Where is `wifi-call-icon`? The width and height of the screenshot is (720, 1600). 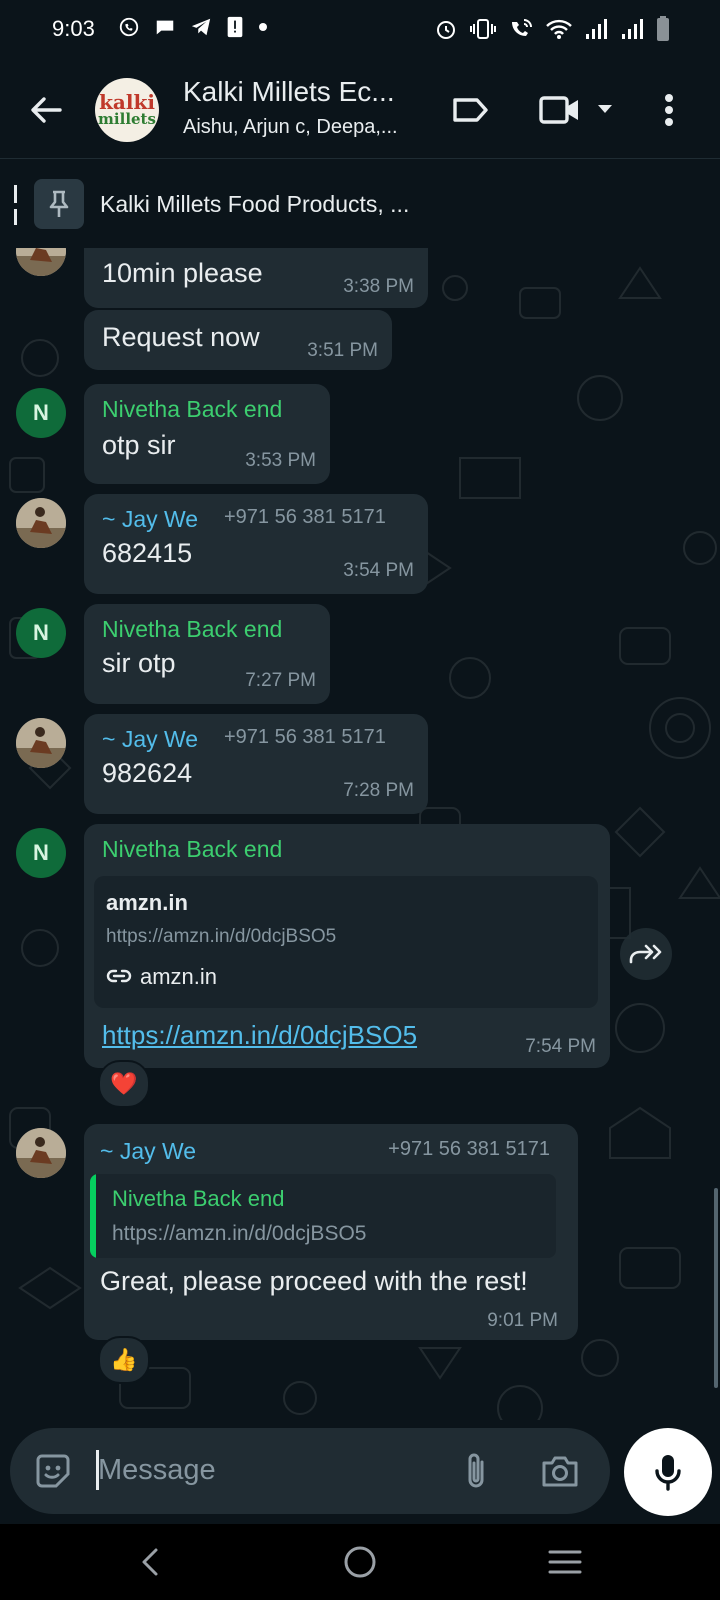 wifi-call-icon is located at coordinates (522, 27).